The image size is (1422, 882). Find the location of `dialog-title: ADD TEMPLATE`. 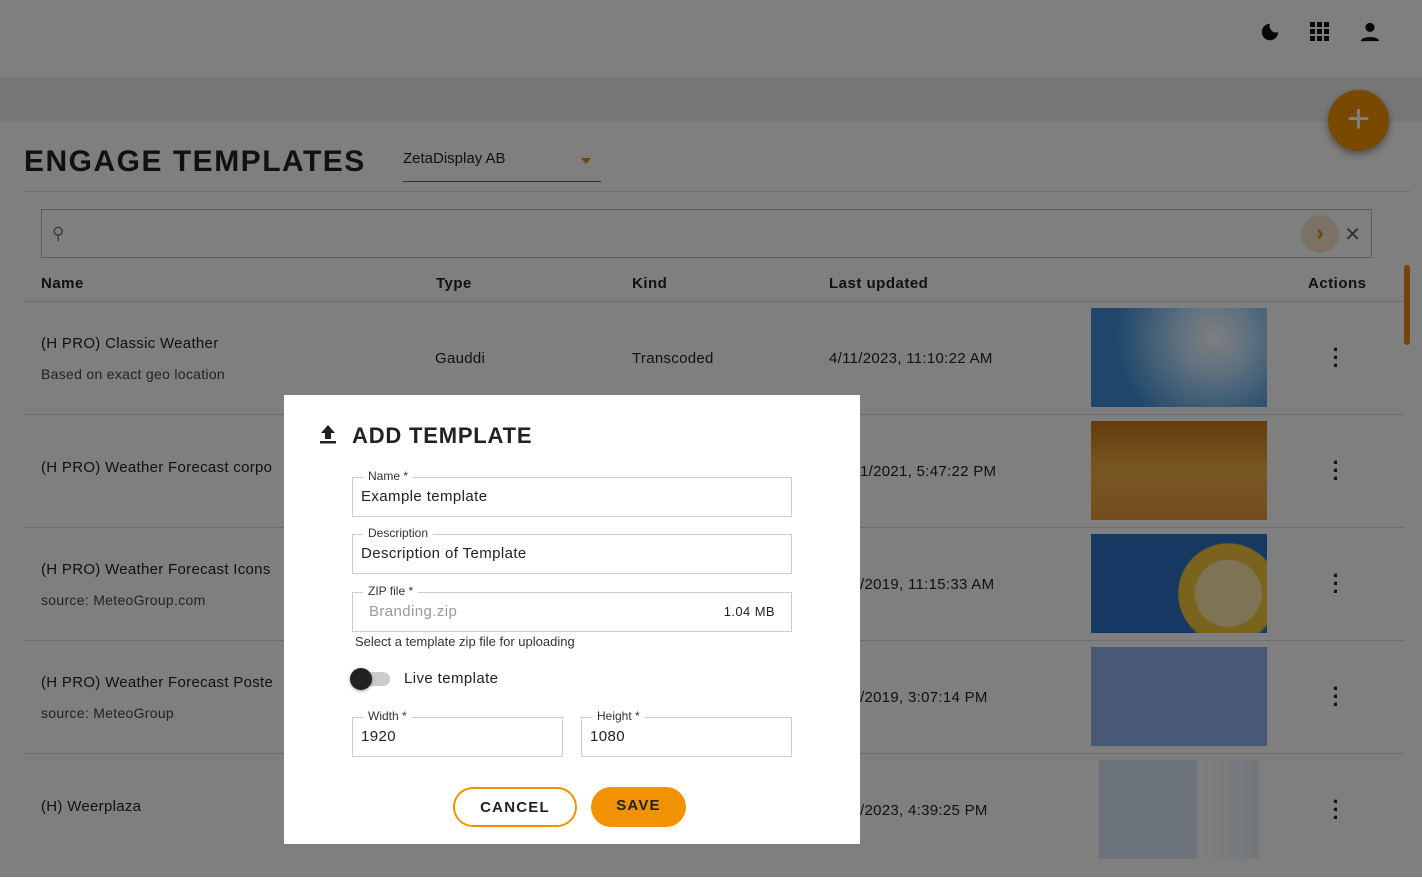

dialog-title: ADD TEMPLATE is located at coordinates (442, 435).